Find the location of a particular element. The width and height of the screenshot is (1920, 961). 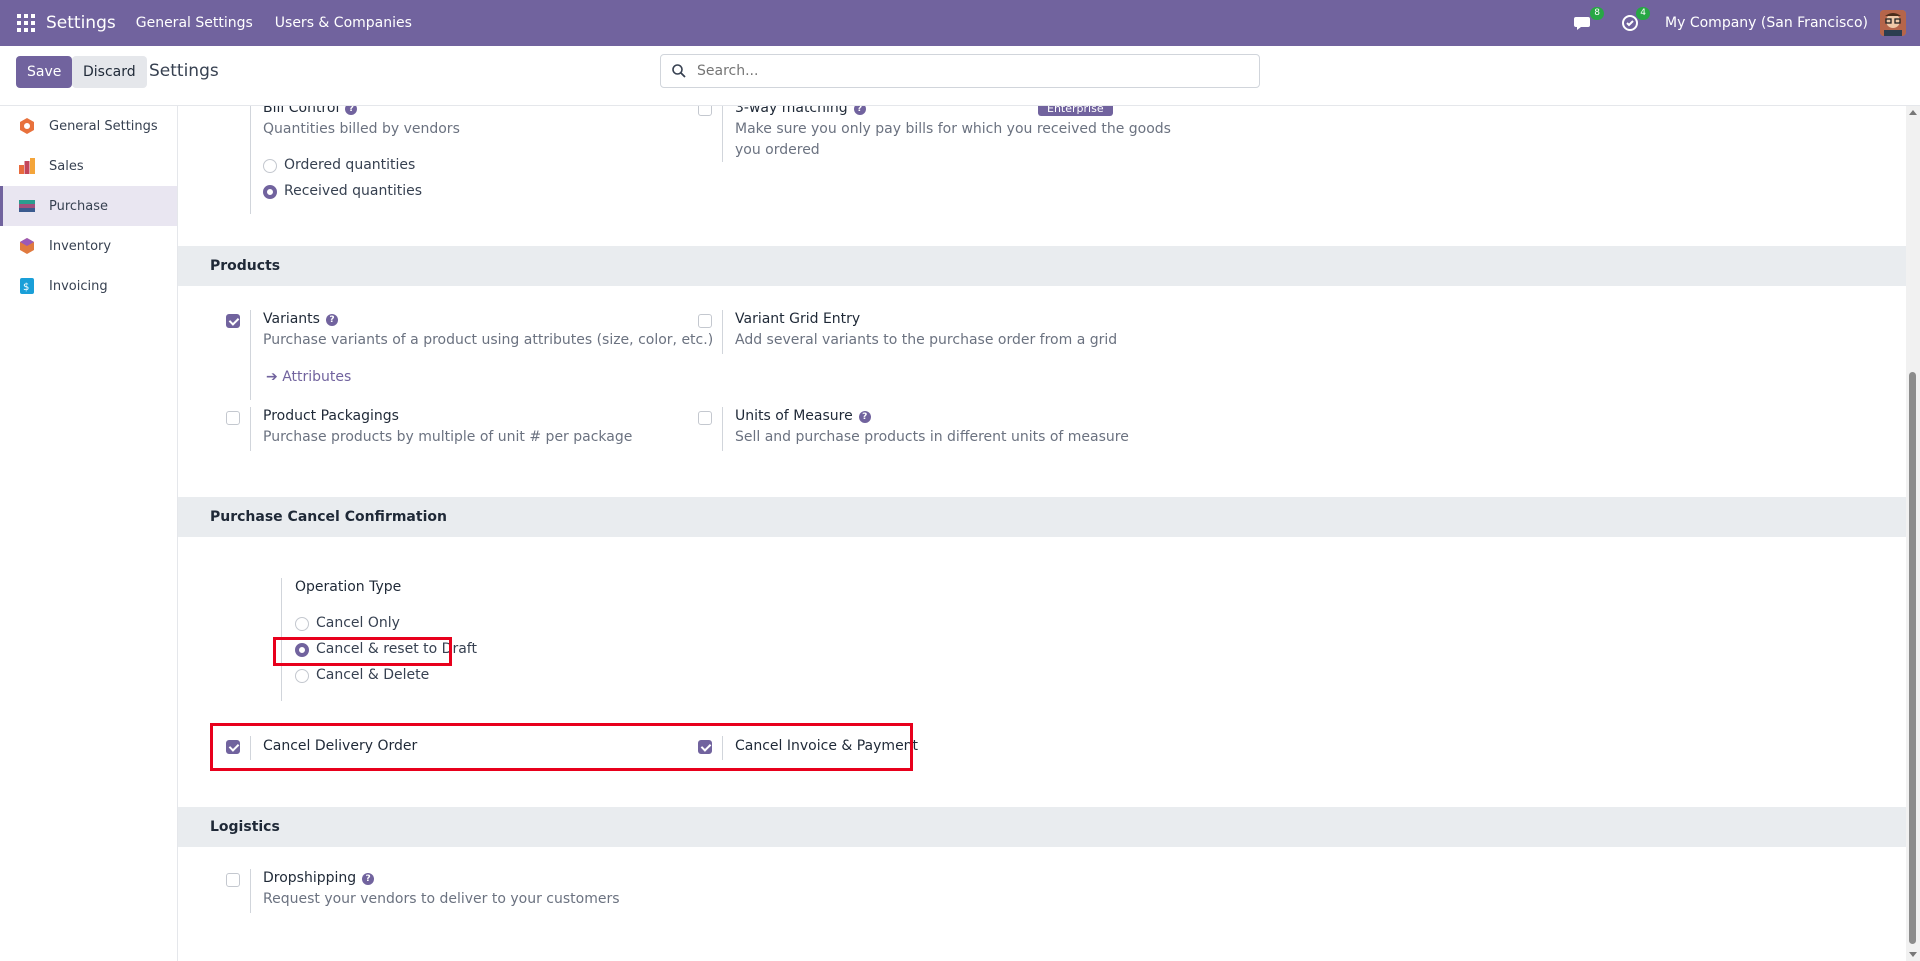

sidebar-item-label: Purchase is located at coordinates (79, 206).